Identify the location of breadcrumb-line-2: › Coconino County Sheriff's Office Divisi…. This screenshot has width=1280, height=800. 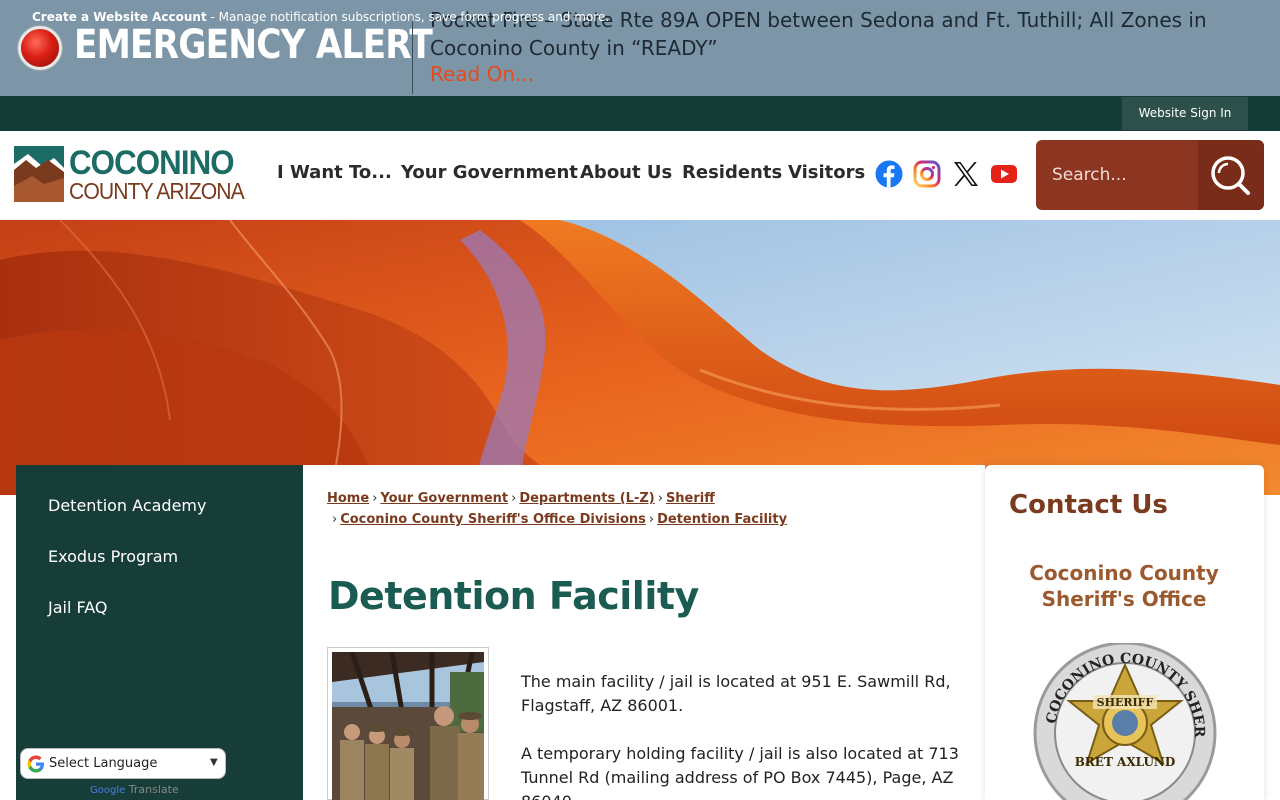
(558, 519).